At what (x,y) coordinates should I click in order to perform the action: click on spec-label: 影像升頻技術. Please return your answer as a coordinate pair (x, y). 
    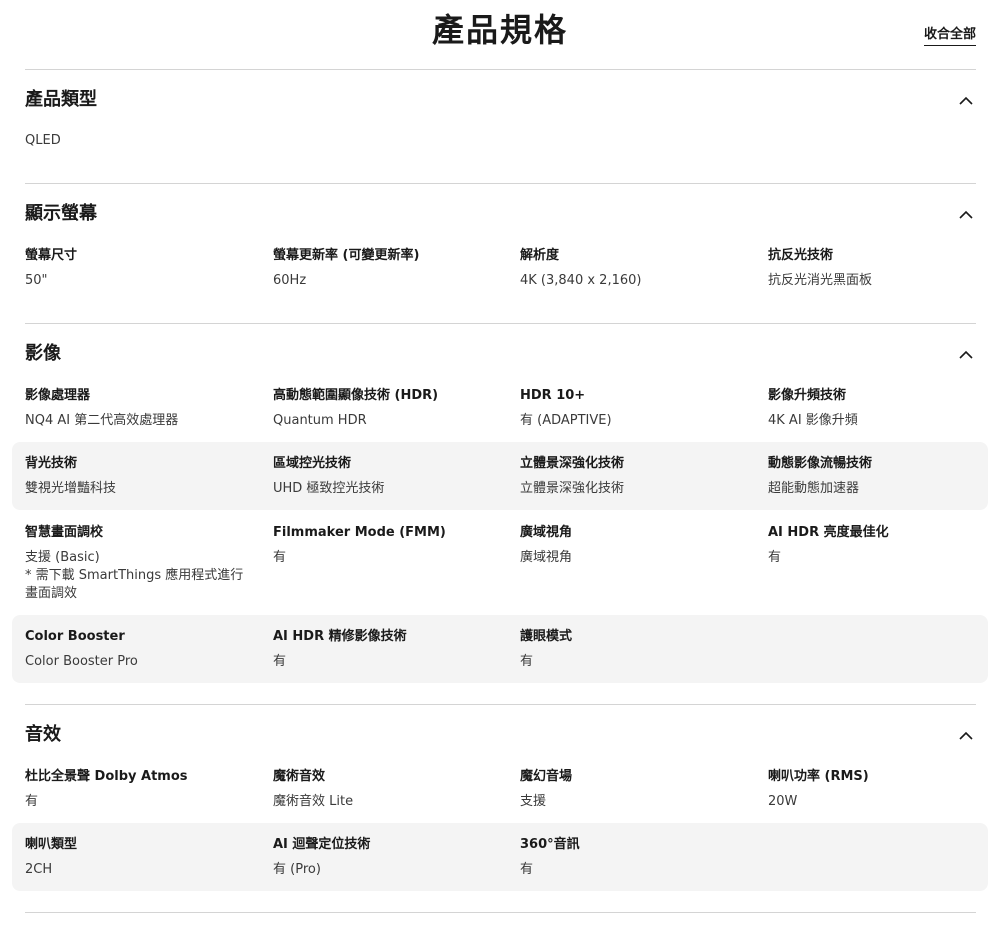
    Looking at the image, I should click on (807, 395).